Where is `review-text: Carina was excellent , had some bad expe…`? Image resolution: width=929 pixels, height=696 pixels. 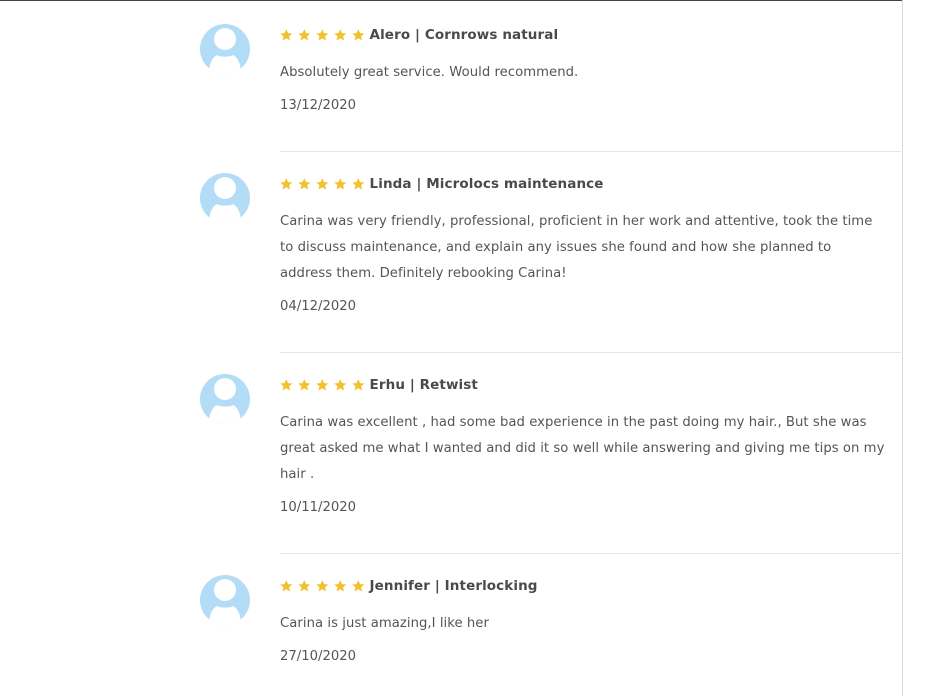 review-text: Carina was excellent , had some bad expe… is located at coordinates (582, 448).